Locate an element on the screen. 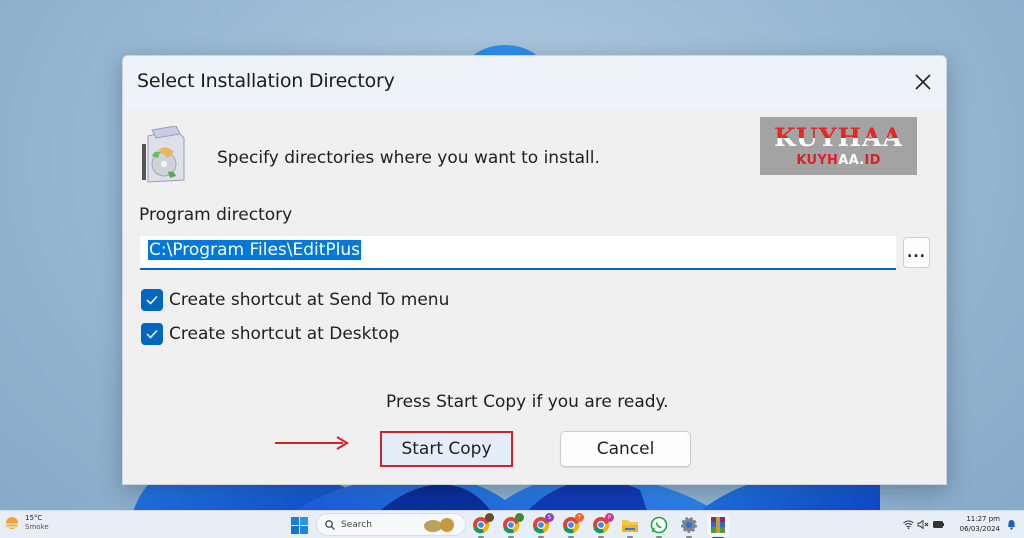 The image size is (1024, 538). annotation-arrow-icon is located at coordinates (312, 443).